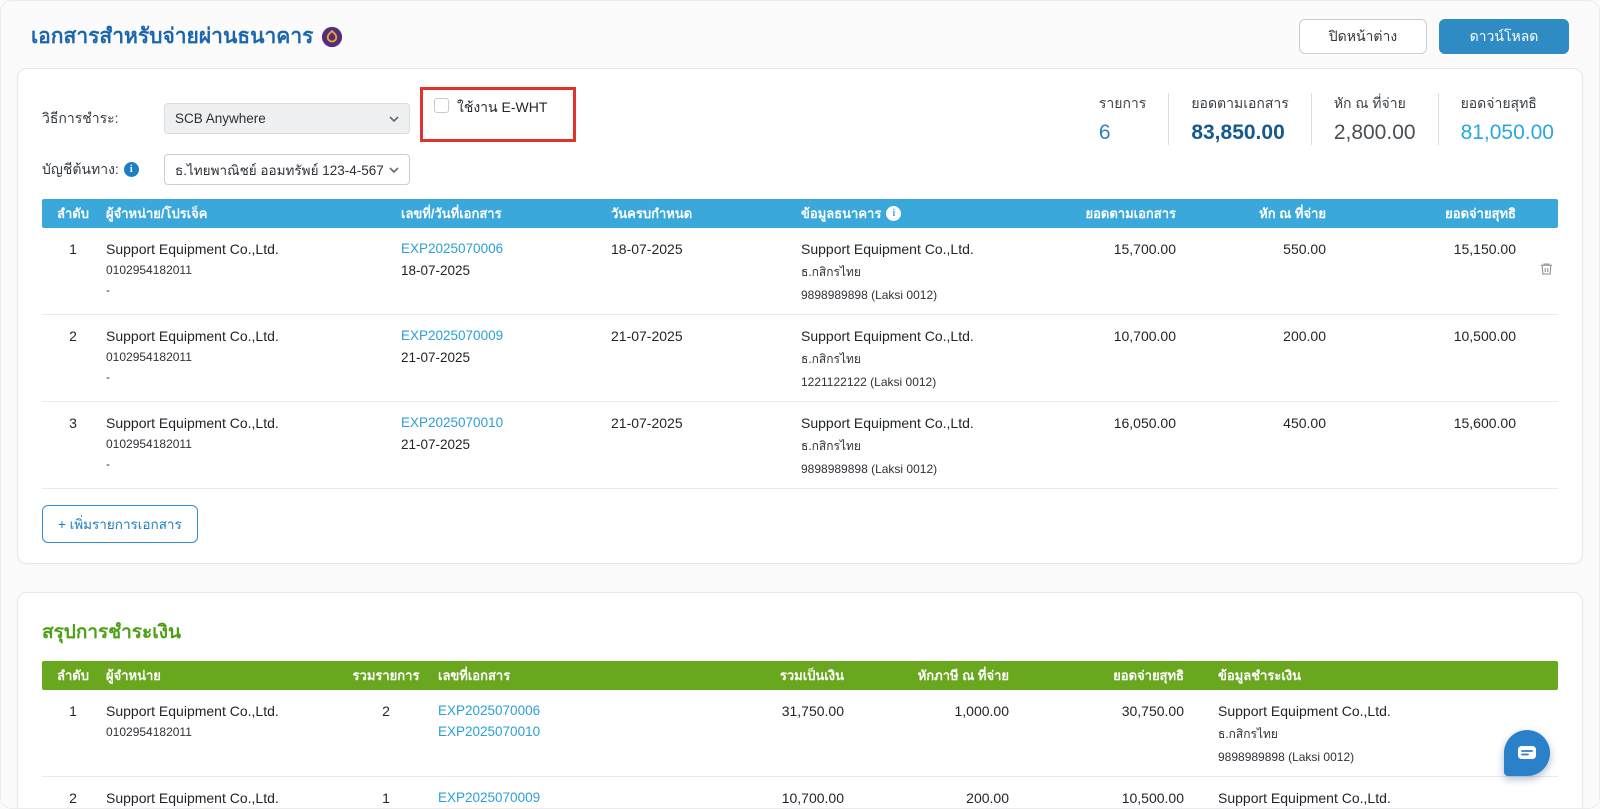 The height and width of the screenshot is (809, 1600). What do you see at coordinates (1144, 423) in the screenshot?
I see `amount: 16,050.00` at bounding box center [1144, 423].